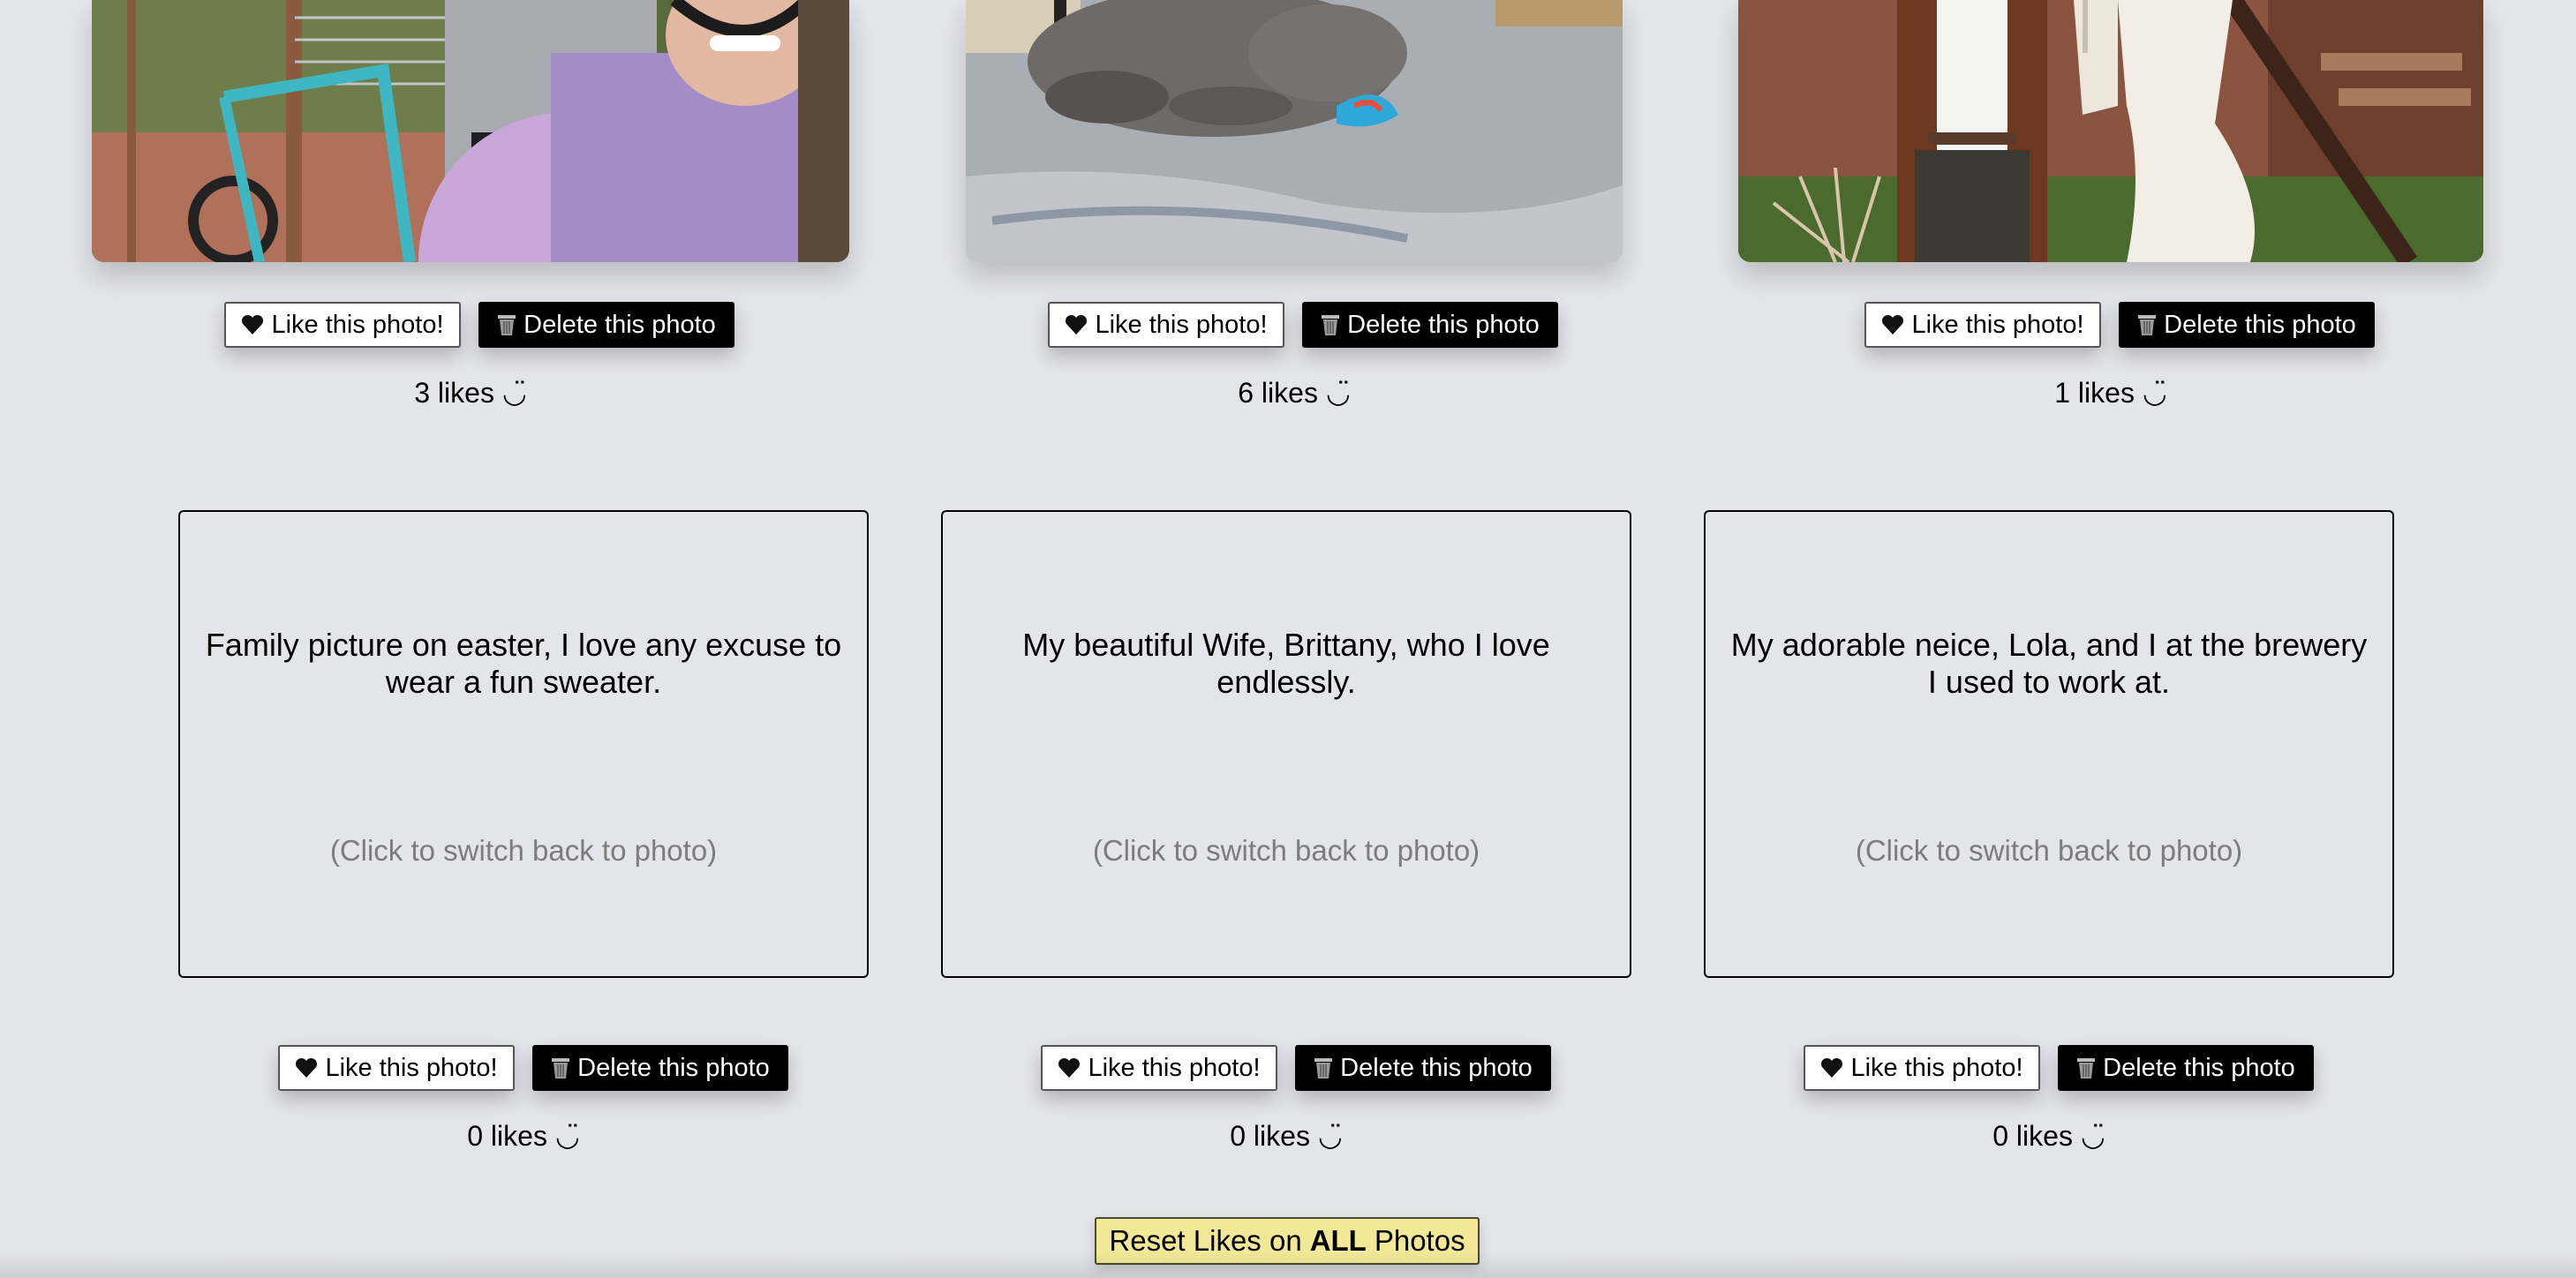 The image size is (2576, 1278). I want to click on likes-count-2: 6 likes ◡̈, so click(1294, 393).